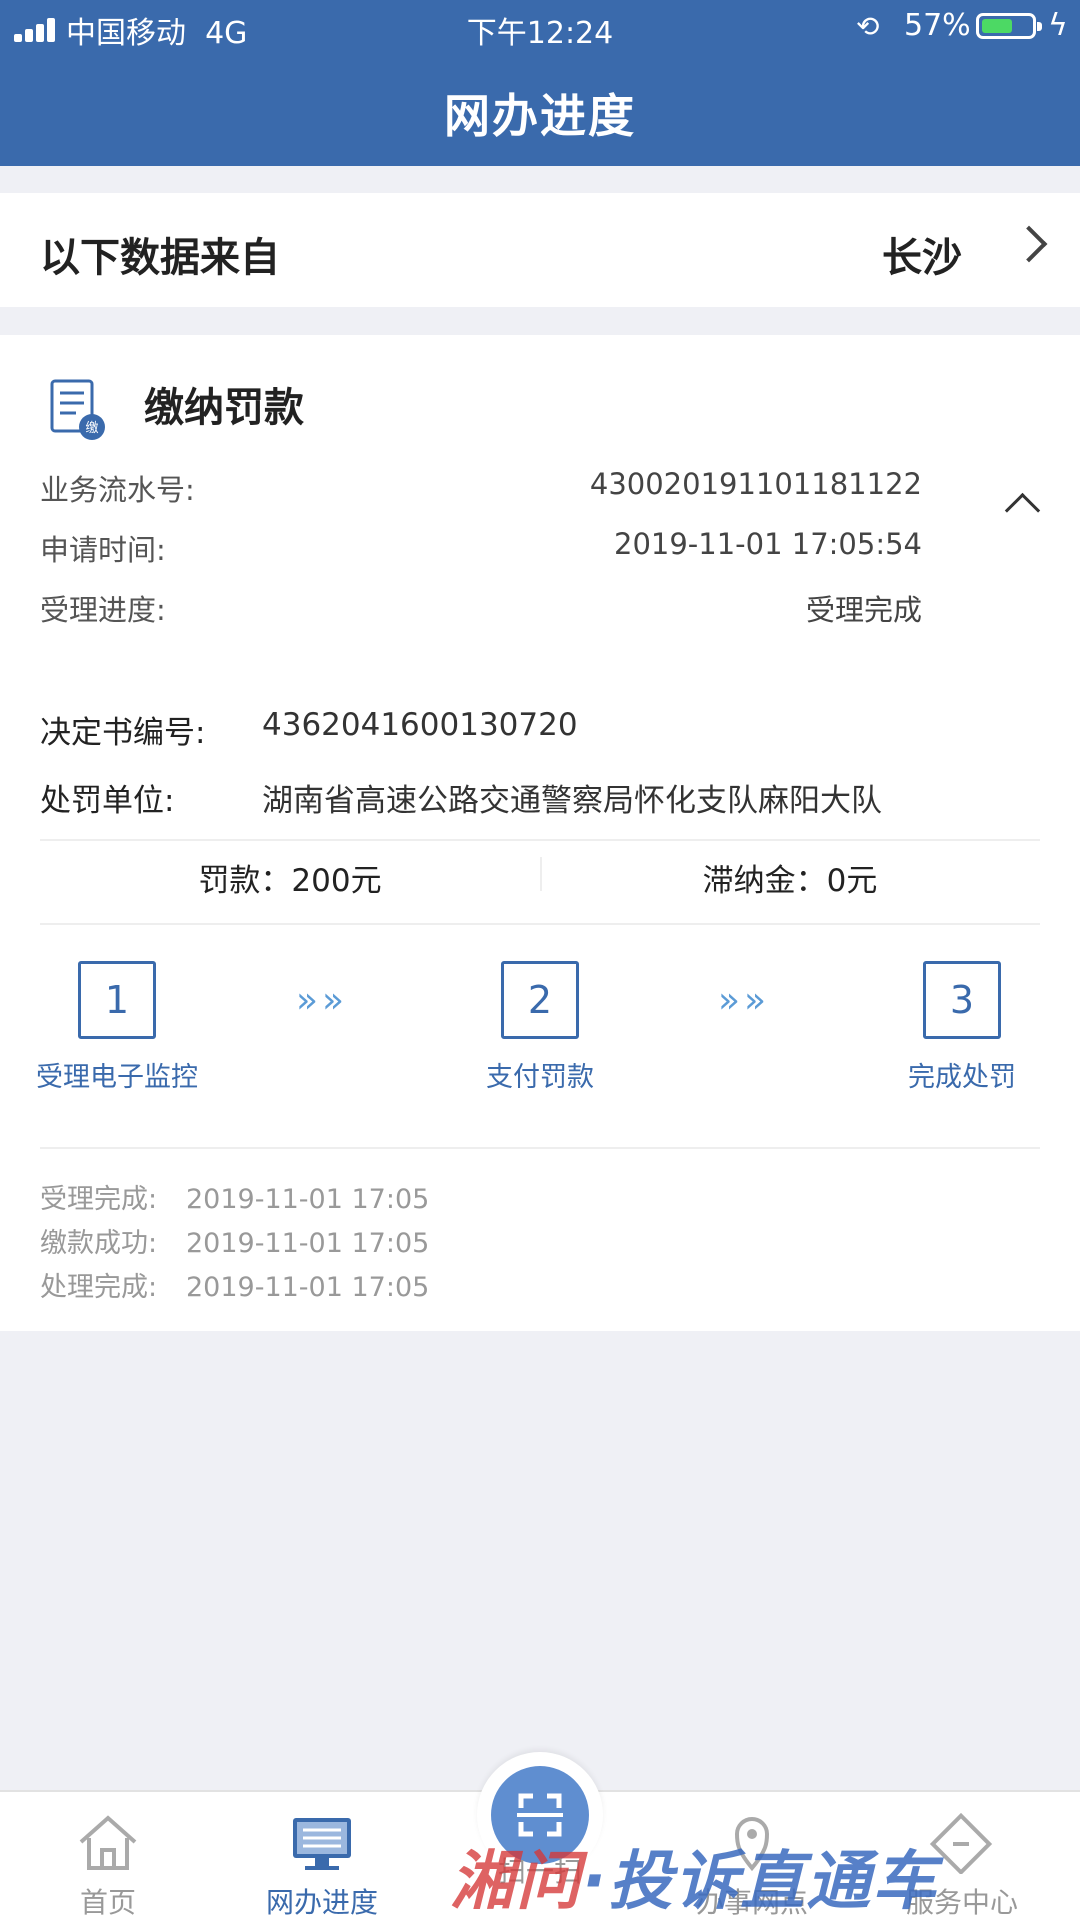  What do you see at coordinates (540, 83) in the screenshot?
I see `app-header: 中国移动 4G 下午12:24 ⟲ 57% ϟ 网办进度` at bounding box center [540, 83].